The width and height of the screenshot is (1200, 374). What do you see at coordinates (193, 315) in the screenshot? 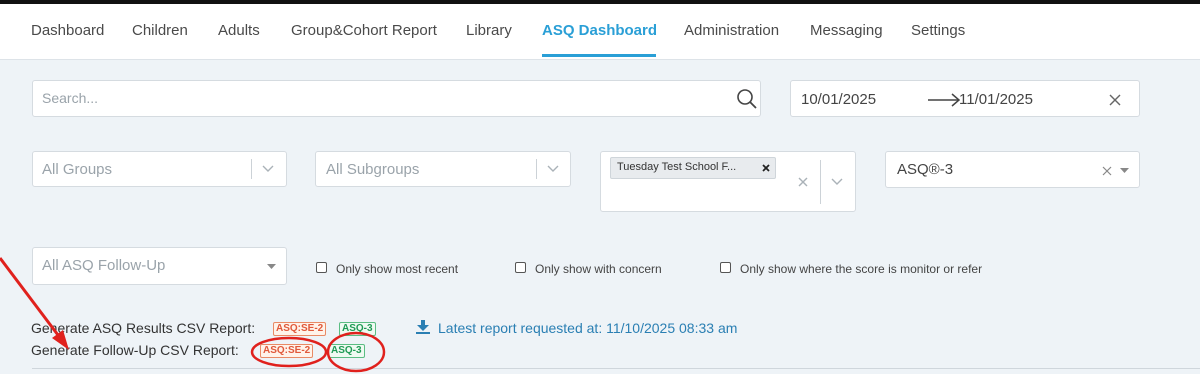
I see `annotation-overlay` at bounding box center [193, 315].